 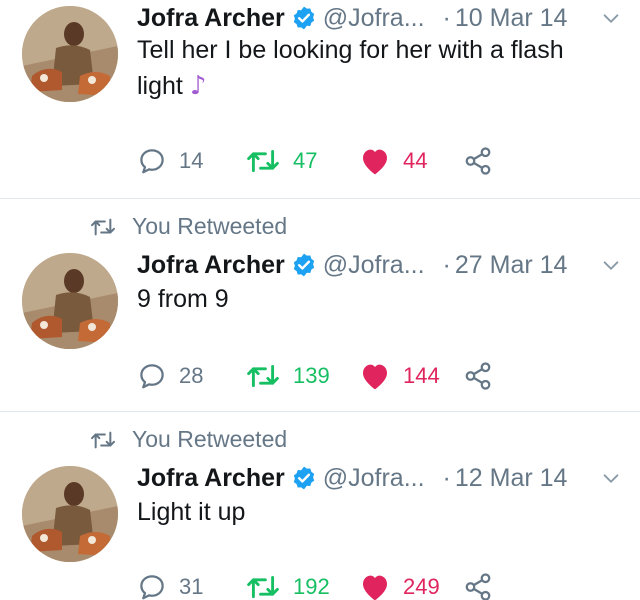 What do you see at coordinates (415, 160) in the screenshot?
I see `like-count: 44` at bounding box center [415, 160].